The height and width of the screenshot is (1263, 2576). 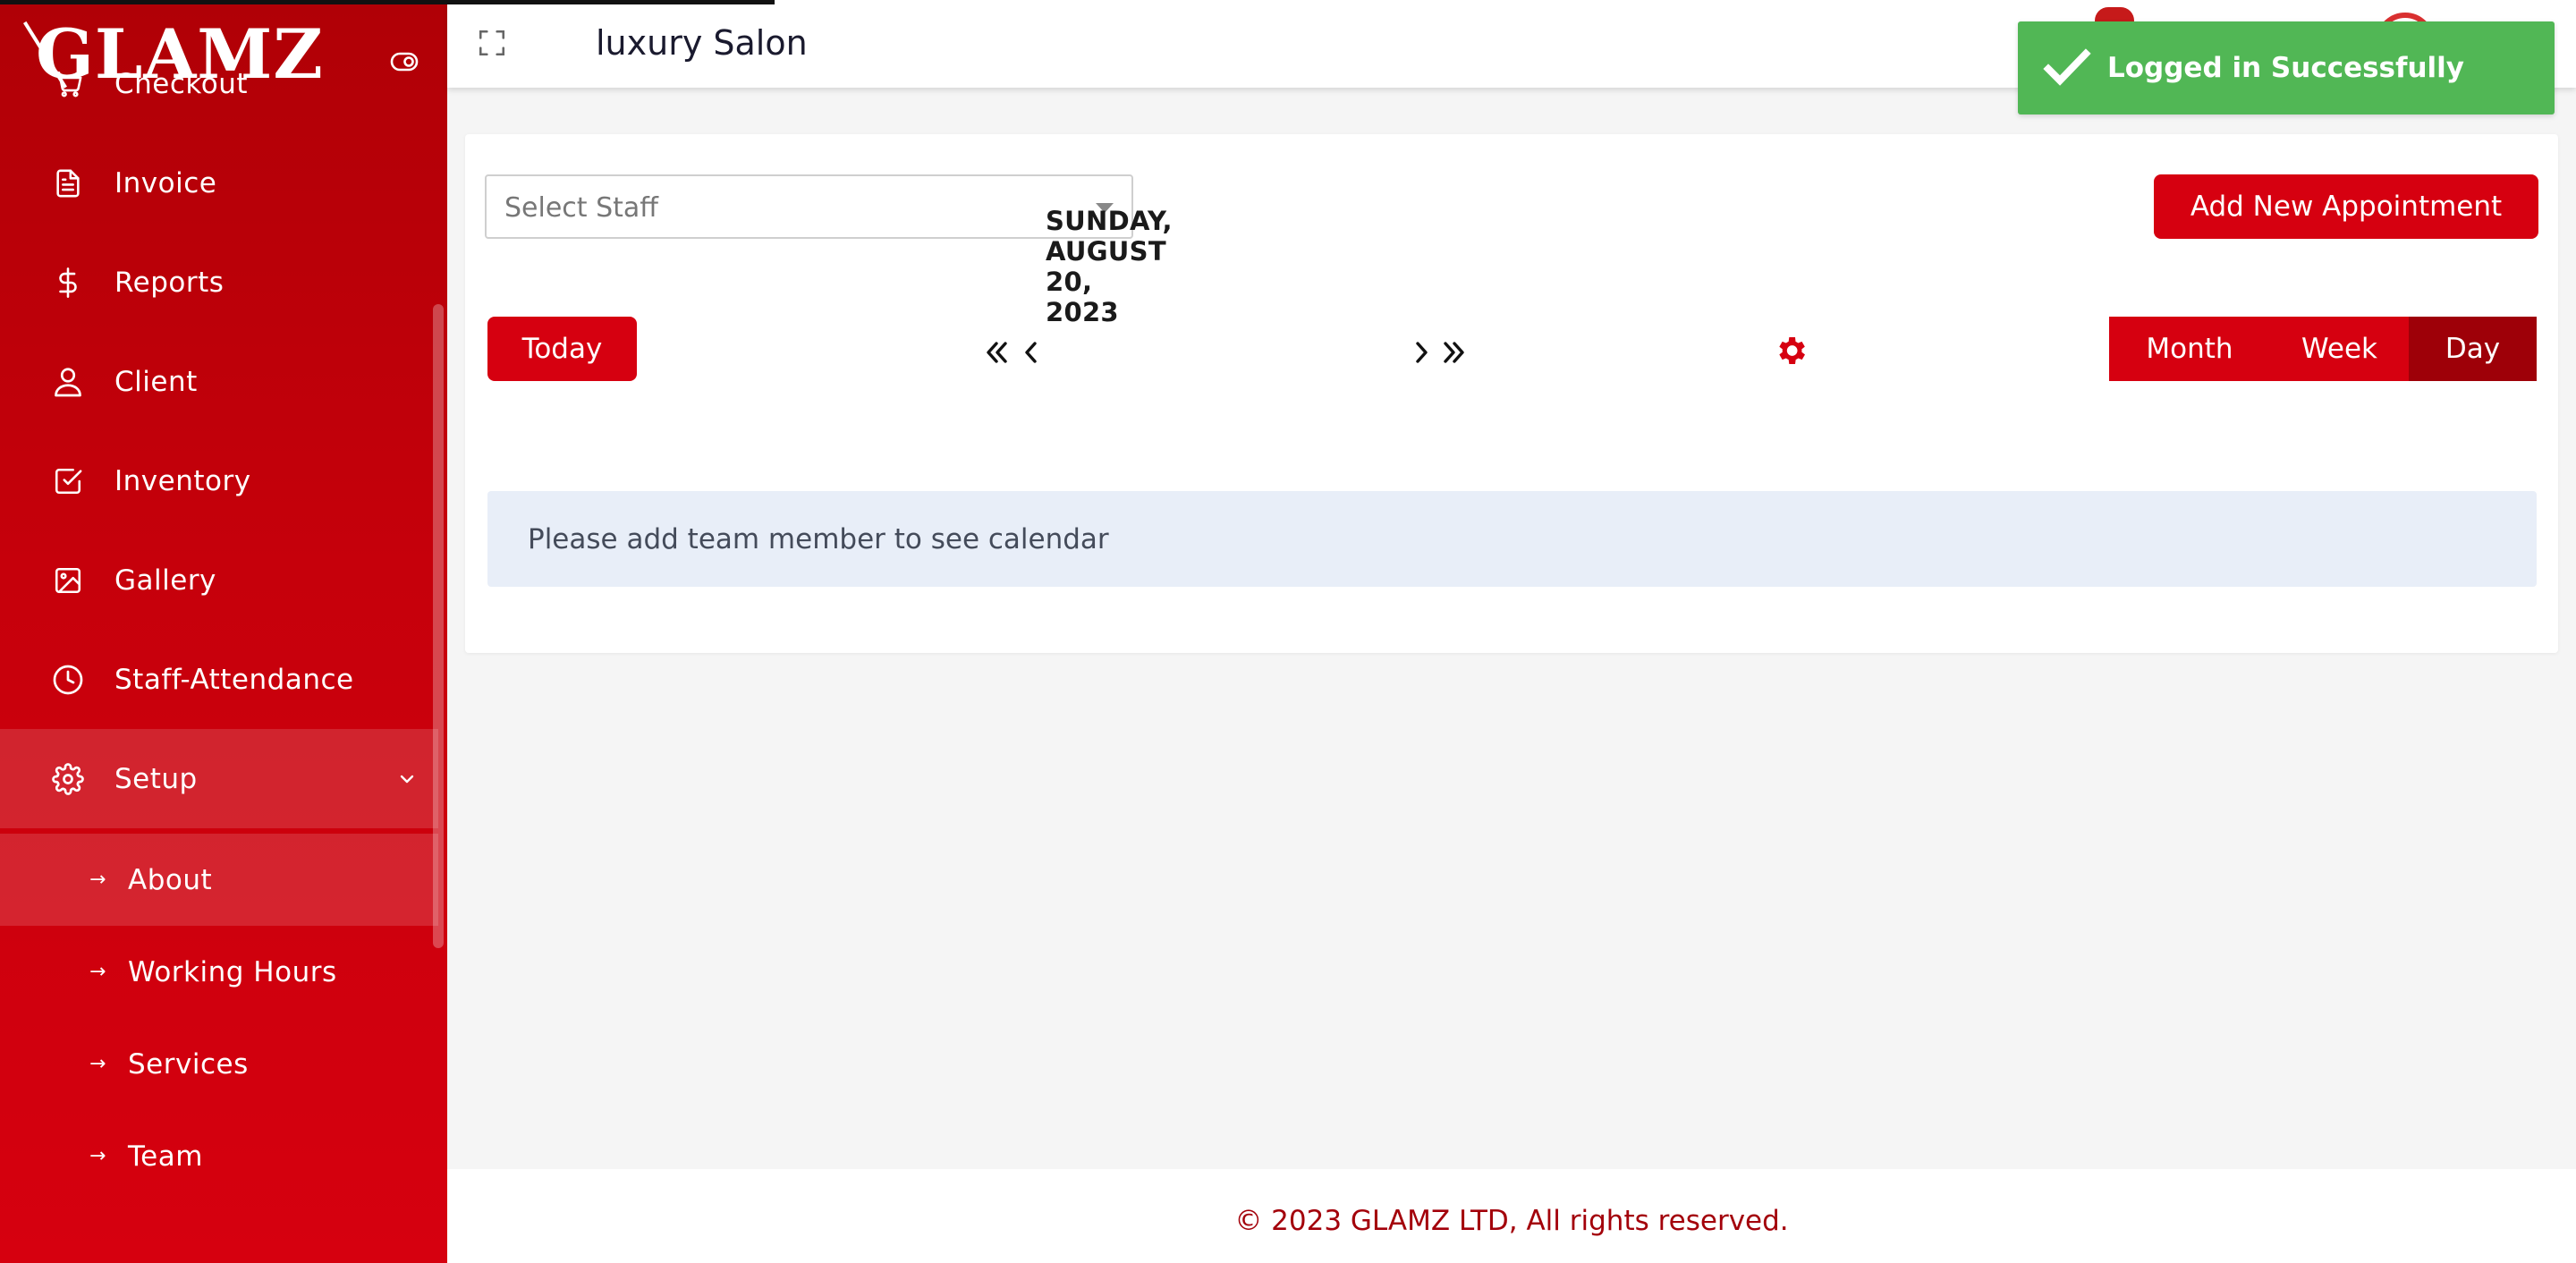 What do you see at coordinates (2339, 349) in the screenshot?
I see `view-week-button: Week` at bounding box center [2339, 349].